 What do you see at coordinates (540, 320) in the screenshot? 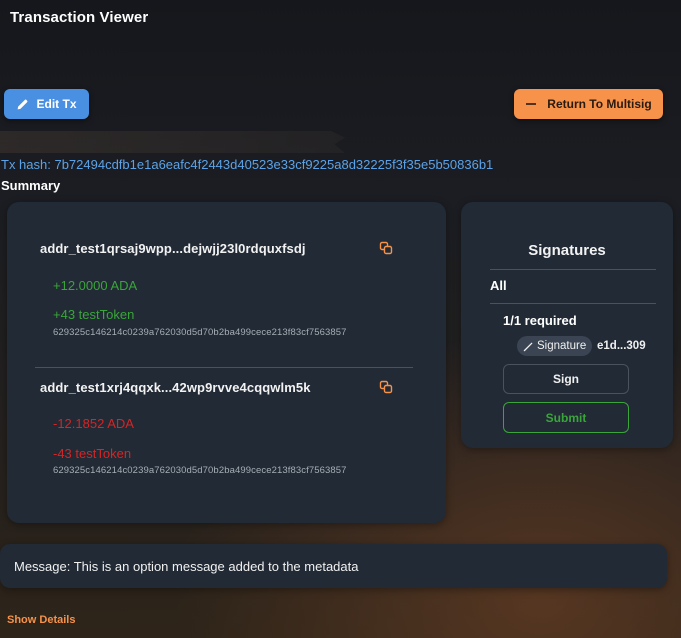
I see `required-count: 1/1 required` at bounding box center [540, 320].